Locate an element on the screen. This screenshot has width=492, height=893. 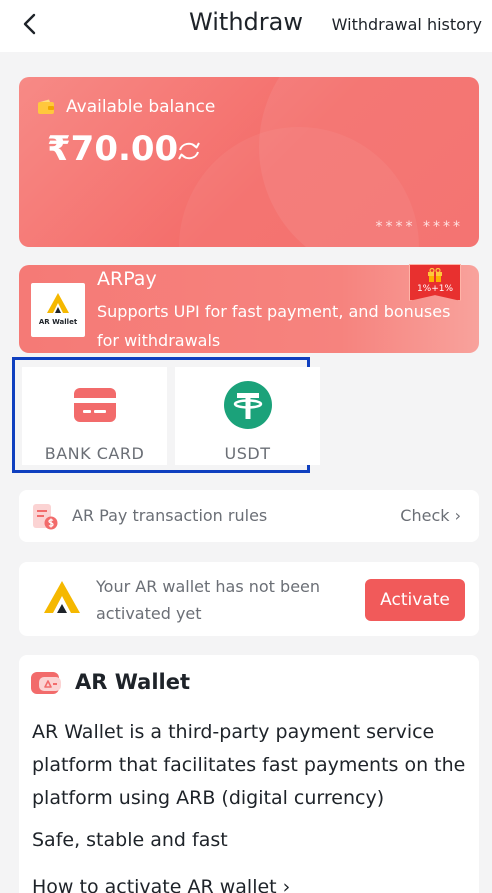
ar-wallet-logo-text: AR Wallet is located at coordinates (58, 322).